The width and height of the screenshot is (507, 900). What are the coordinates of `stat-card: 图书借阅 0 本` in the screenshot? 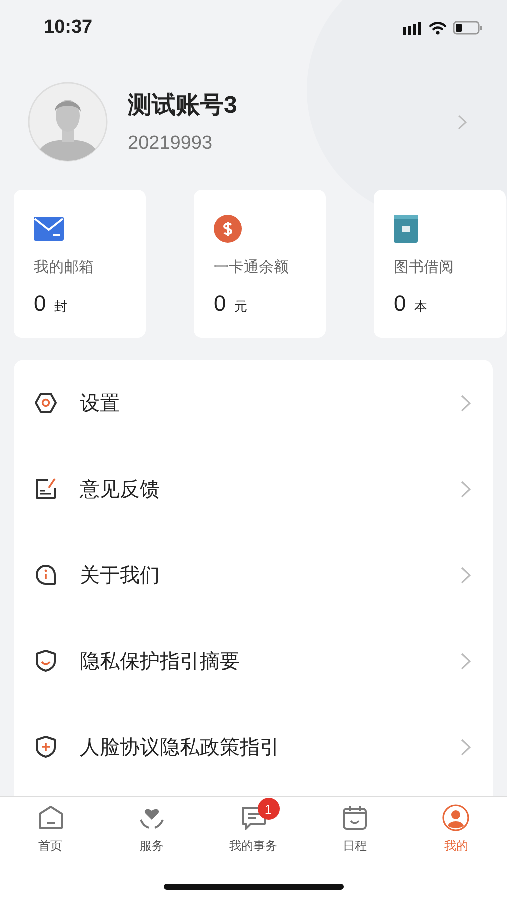 It's located at (440, 264).